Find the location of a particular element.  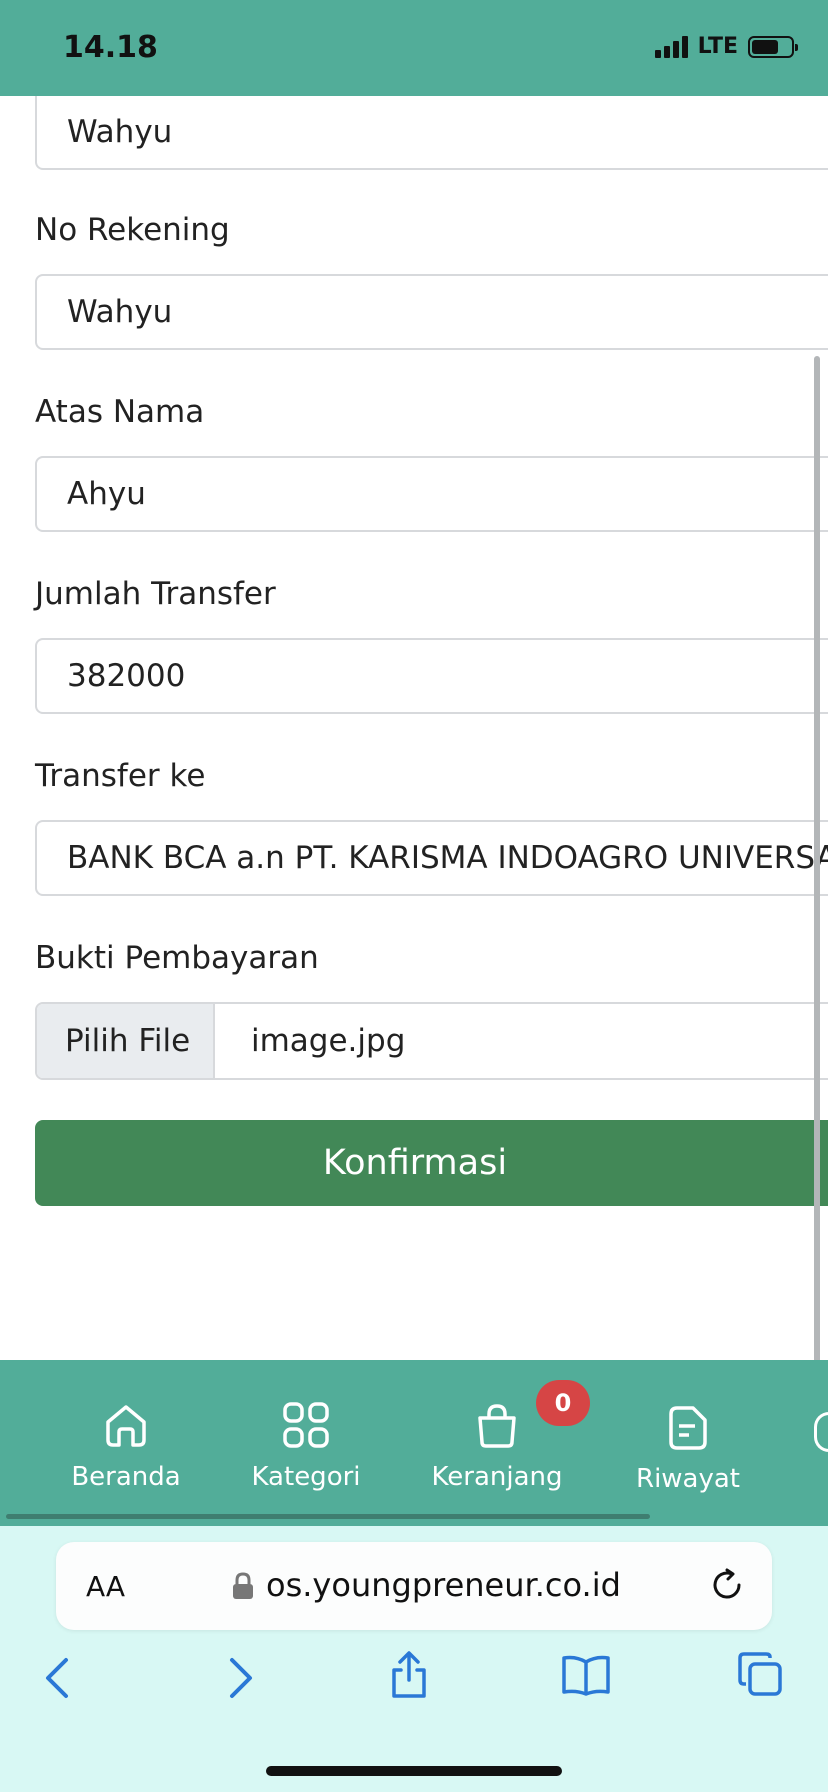

lock-icon is located at coordinates (243, 1585).